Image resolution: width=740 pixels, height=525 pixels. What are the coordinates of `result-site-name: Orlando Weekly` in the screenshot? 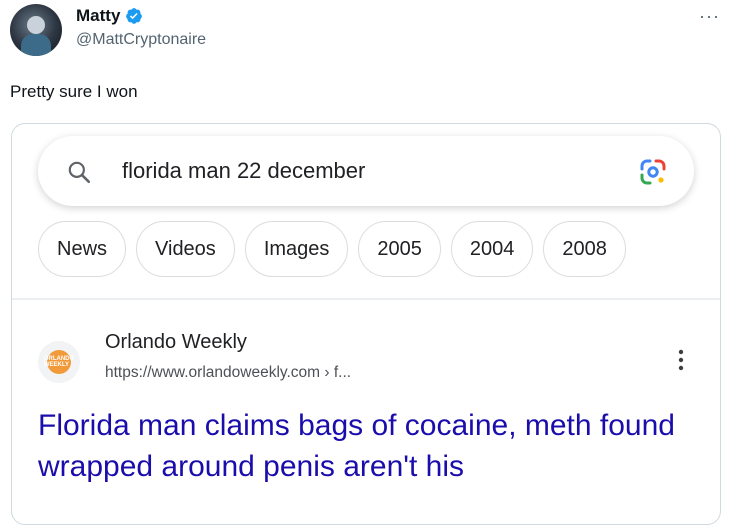 It's located at (176, 342).